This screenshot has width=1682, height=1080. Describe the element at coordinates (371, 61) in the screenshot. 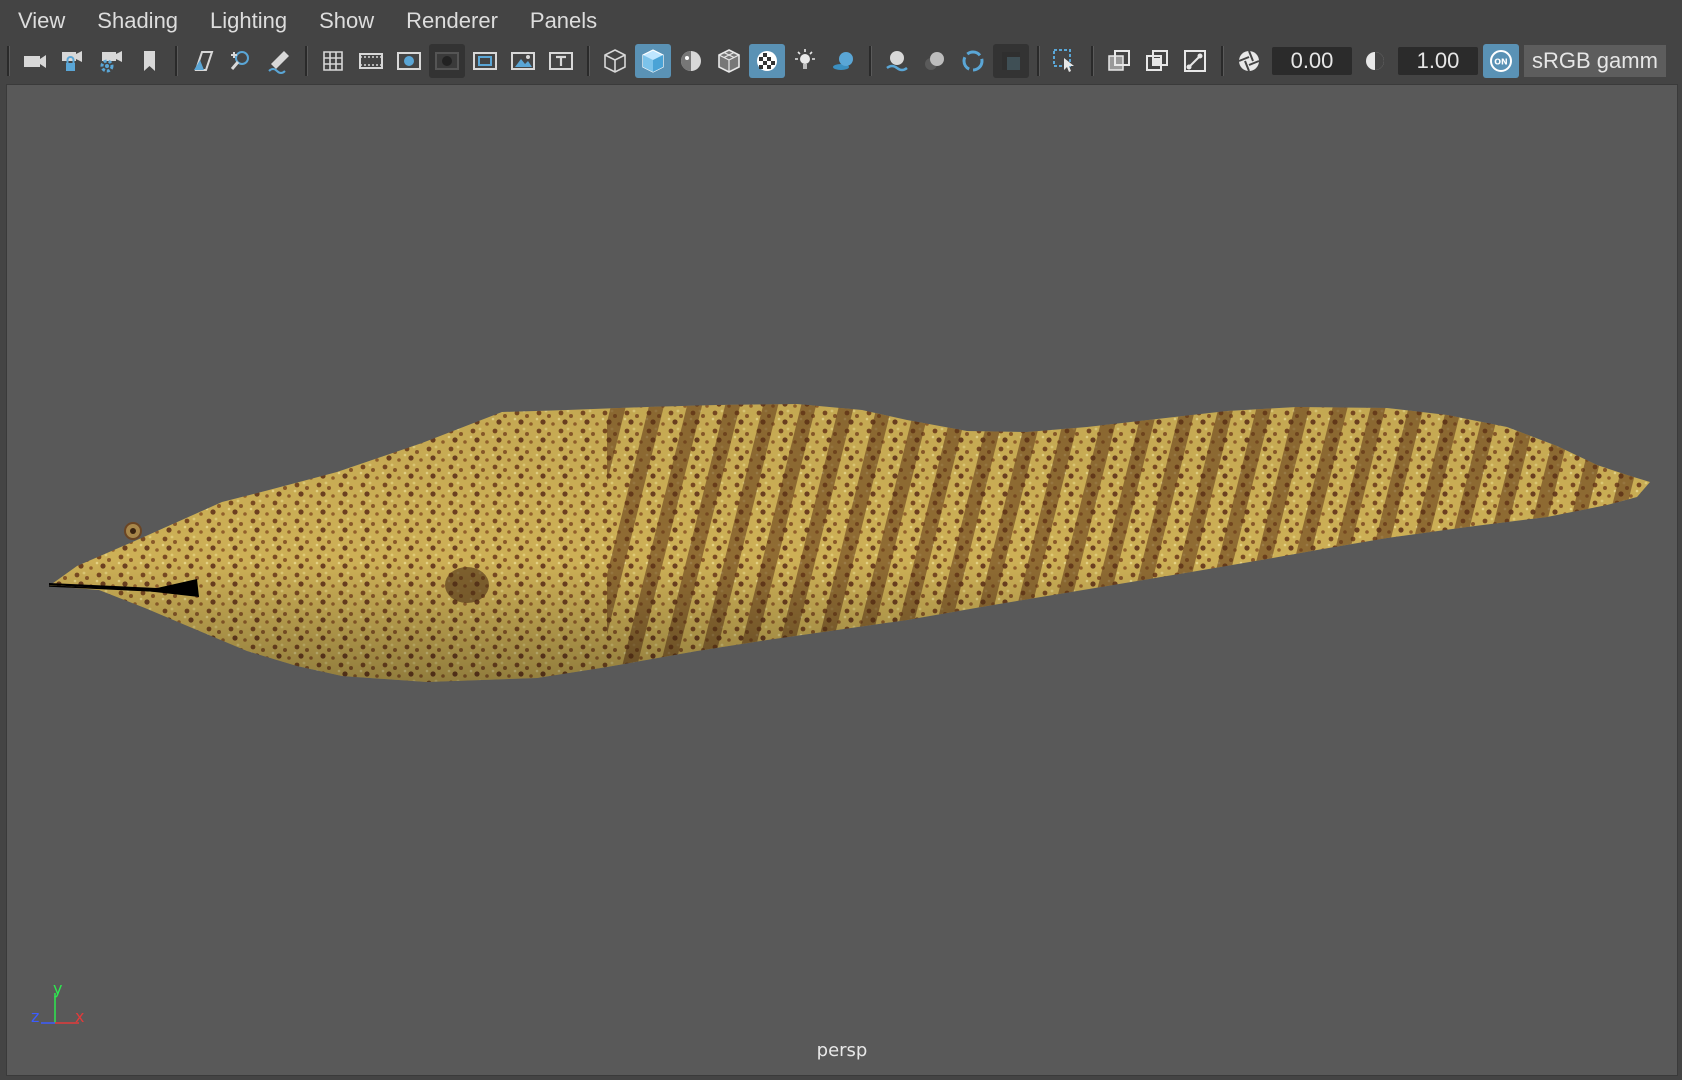

I see `film-gate-icon` at that location.